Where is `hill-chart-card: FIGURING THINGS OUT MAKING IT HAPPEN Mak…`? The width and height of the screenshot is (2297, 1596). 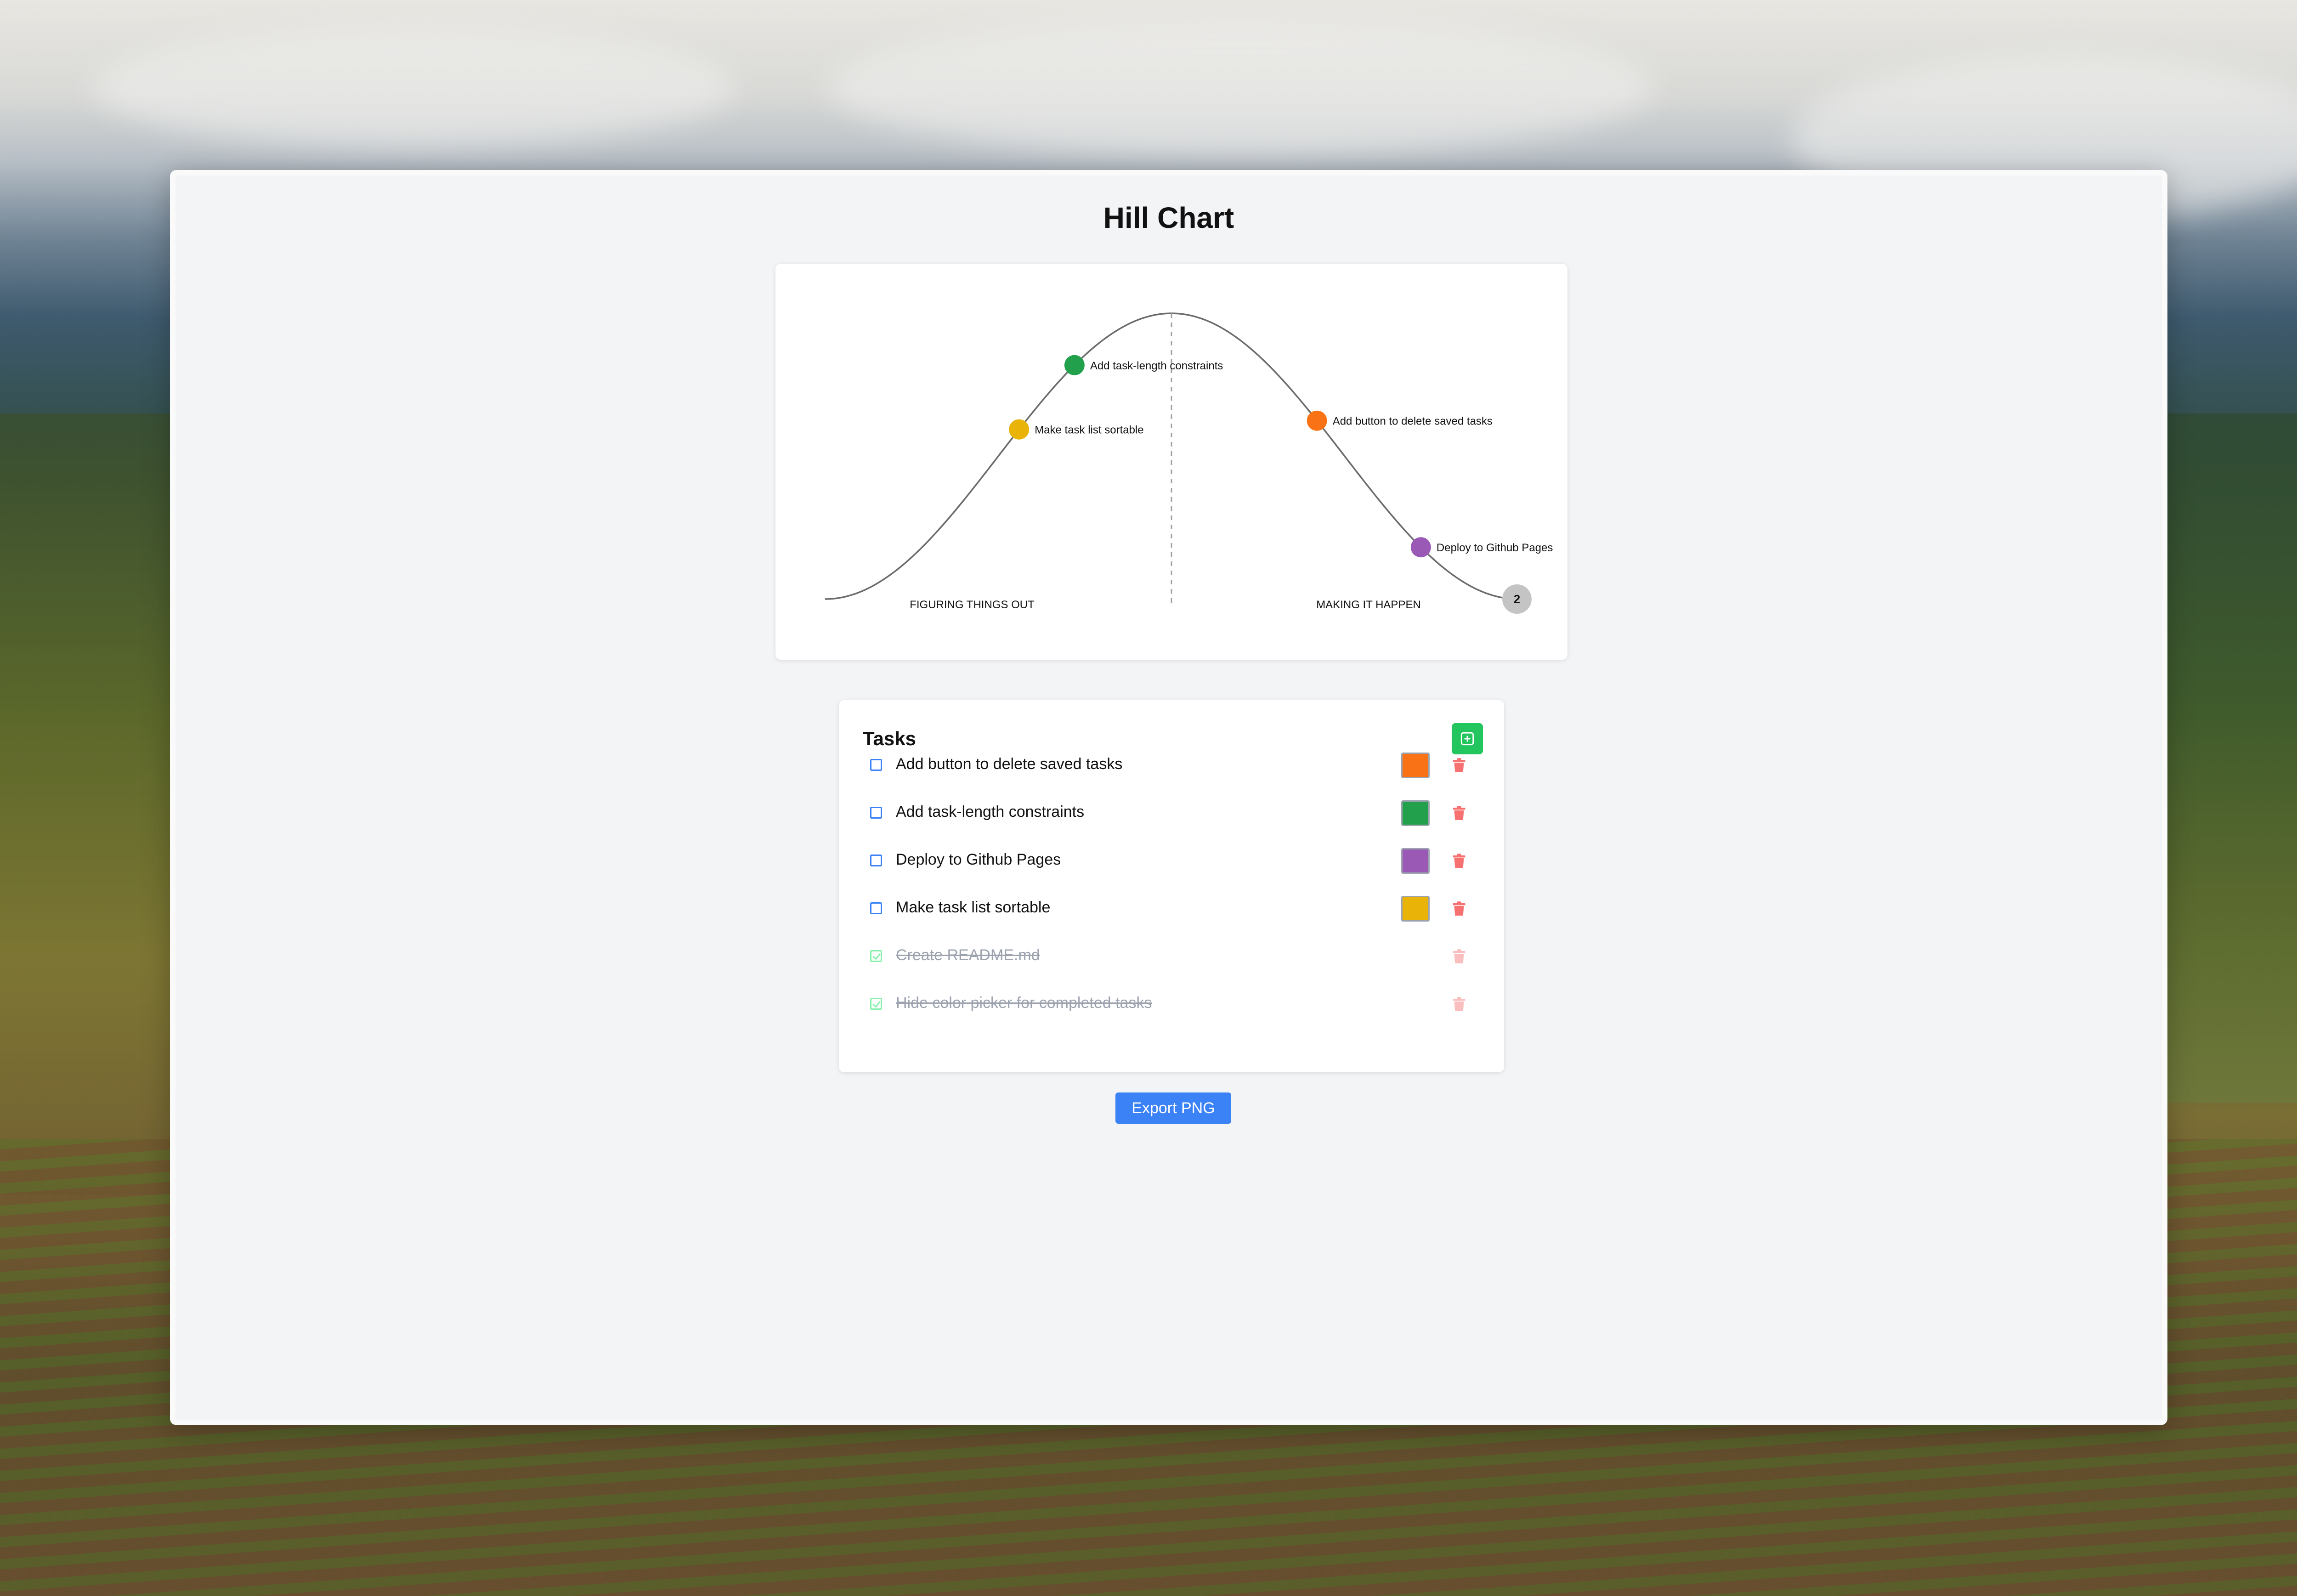
hill-chart-card: FIGURING THINGS OUT MAKING IT HAPPEN Mak… is located at coordinates (1171, 462).